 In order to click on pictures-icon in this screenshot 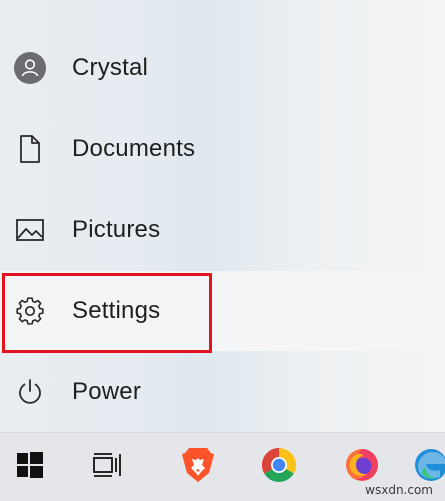, I will do `click(30, 230)`.